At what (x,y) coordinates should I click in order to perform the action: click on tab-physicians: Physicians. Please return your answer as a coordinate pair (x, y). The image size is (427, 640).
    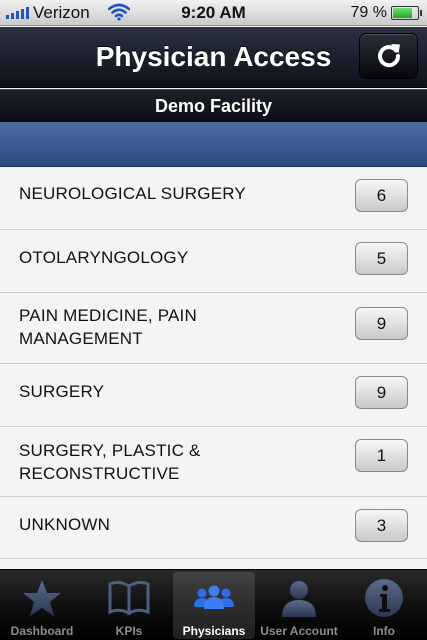
    Looking at the image, I should click on (214, 605).